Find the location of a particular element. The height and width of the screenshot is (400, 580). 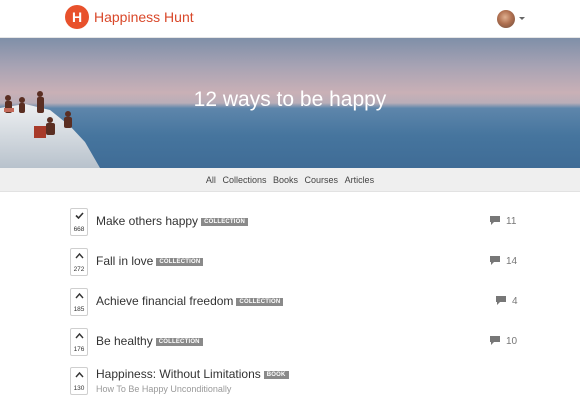

filter-tab-all: All is located at coordinates (211, 180).